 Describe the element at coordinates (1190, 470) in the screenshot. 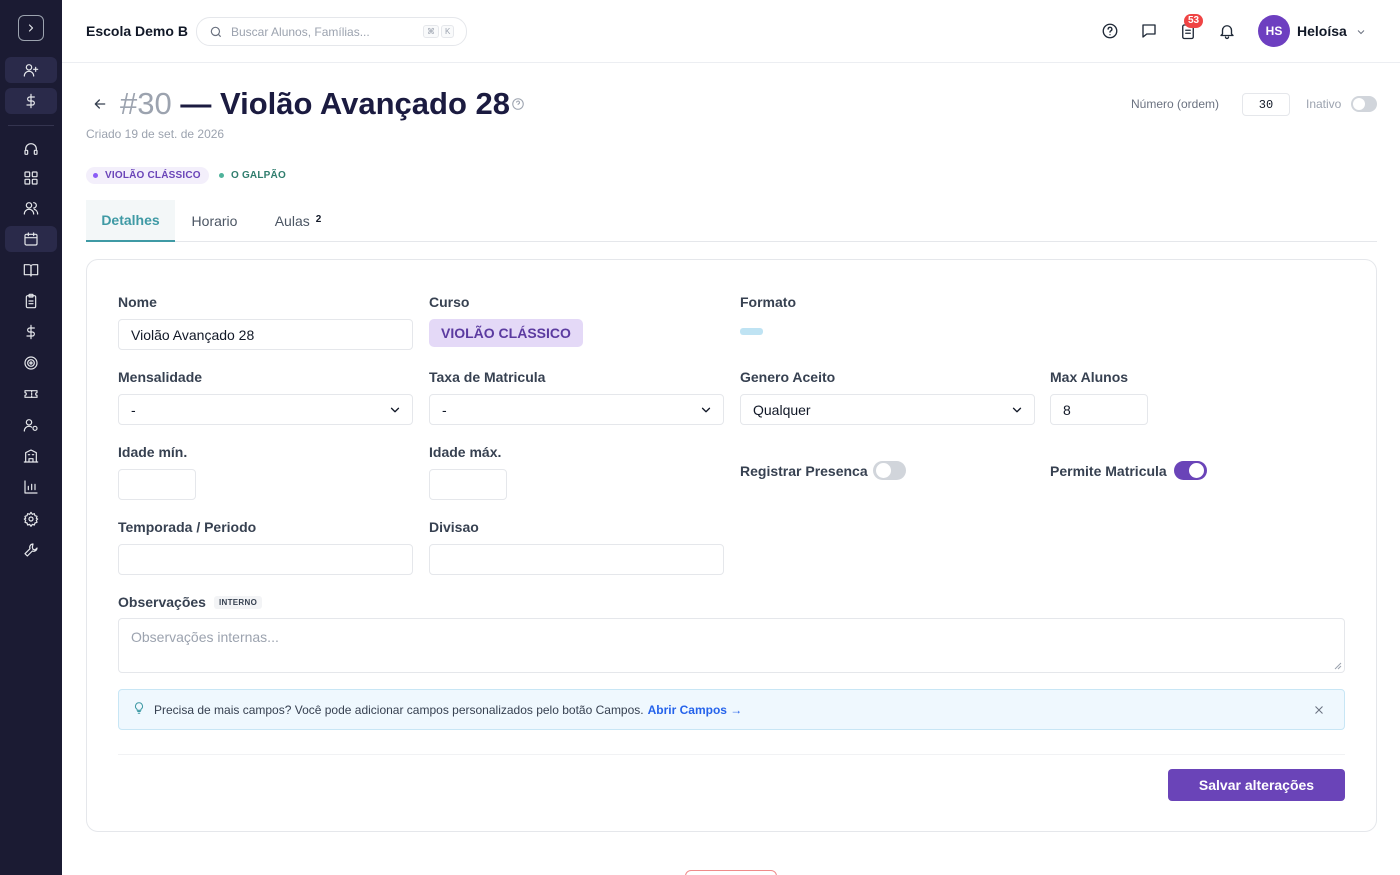

I see `permite-toggle` at that location.